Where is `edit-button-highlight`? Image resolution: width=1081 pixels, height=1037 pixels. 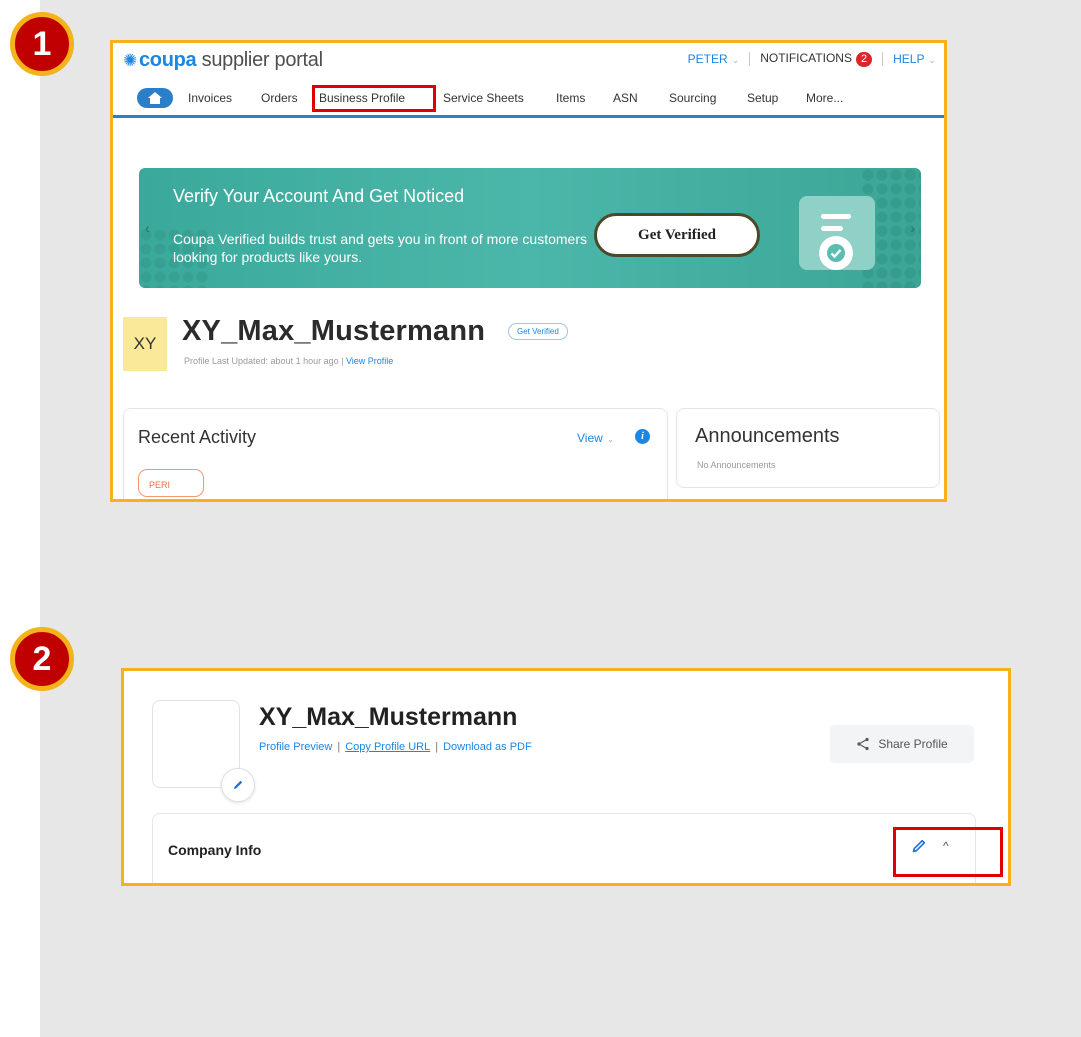
edit-button-highlight is located at coordinates (948, 852).